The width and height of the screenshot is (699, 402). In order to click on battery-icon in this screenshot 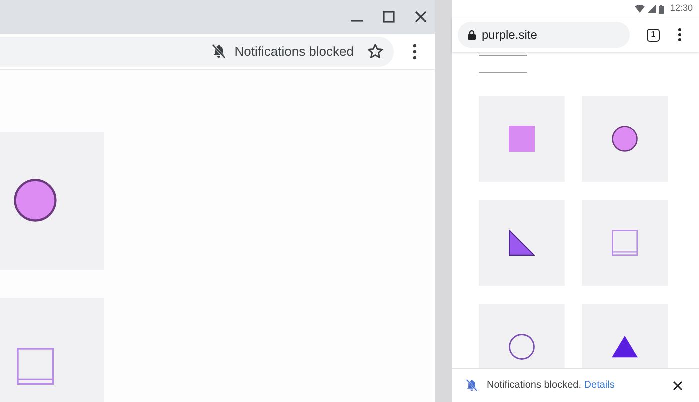, I will do `click(661, 9)`.